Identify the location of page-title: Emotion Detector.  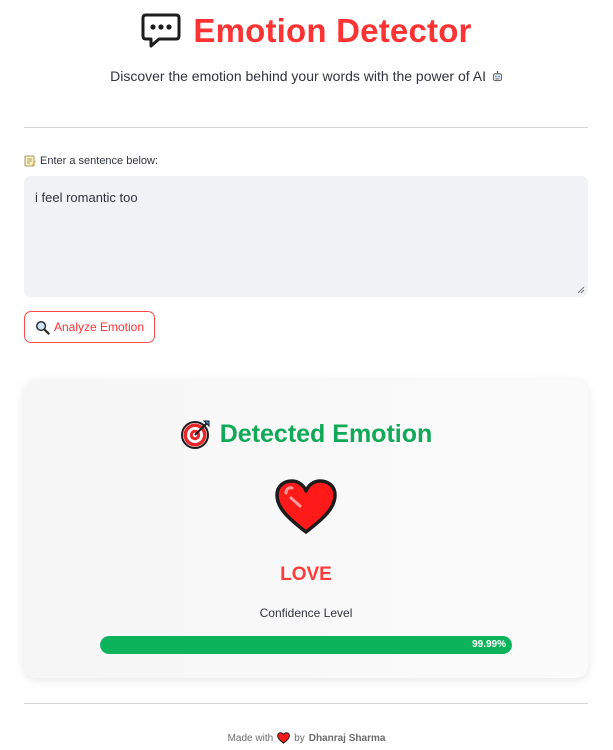
(332, 30).